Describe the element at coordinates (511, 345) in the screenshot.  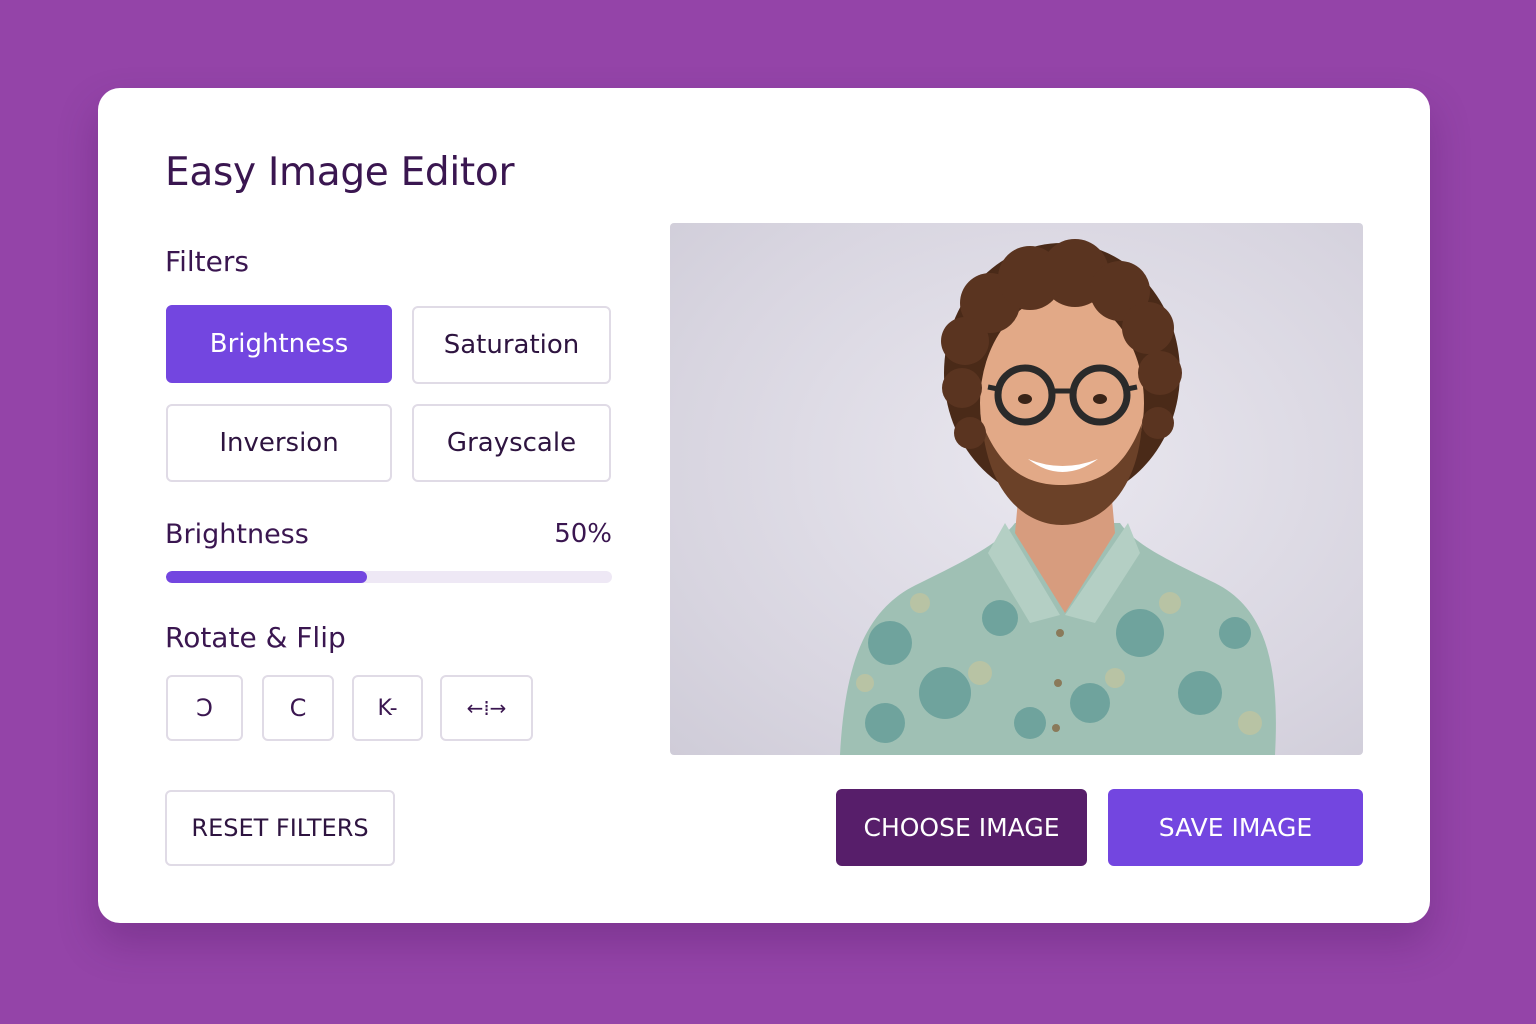
I see `filter-saturation-button: Saturation` at that location.